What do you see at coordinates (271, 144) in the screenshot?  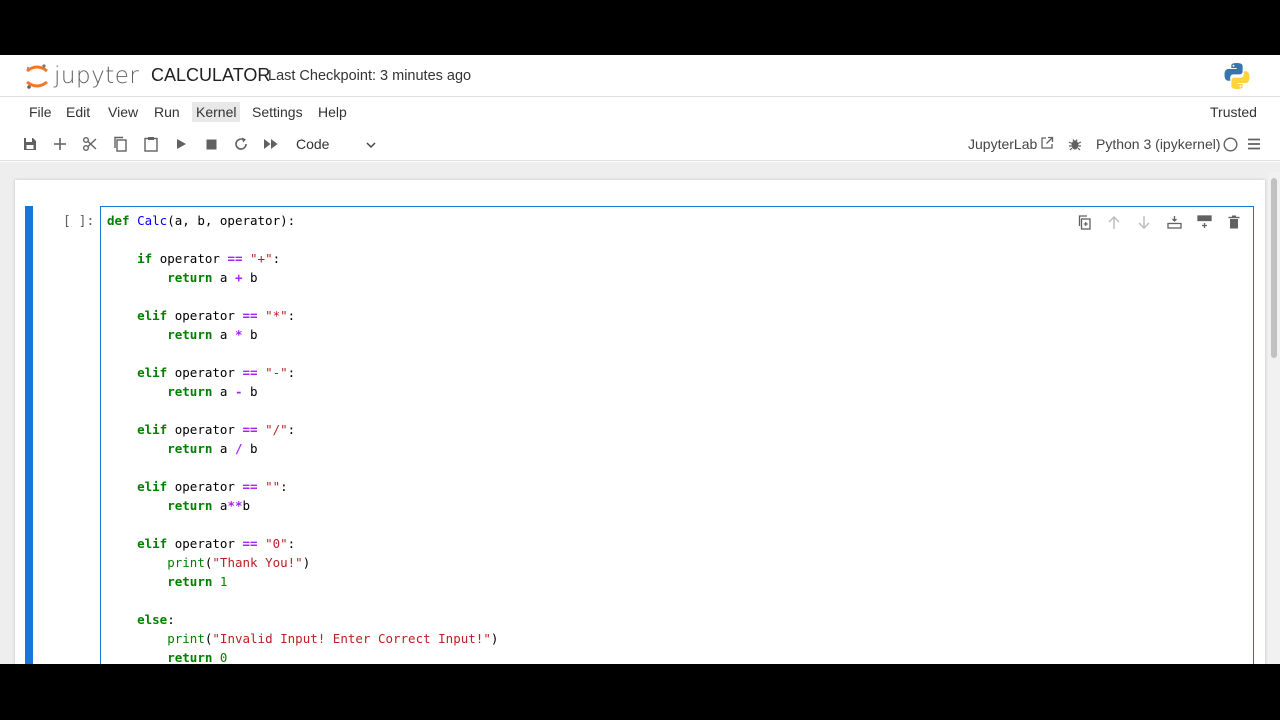 I see `fast-forward-icon` at bounding box center [271, 144].